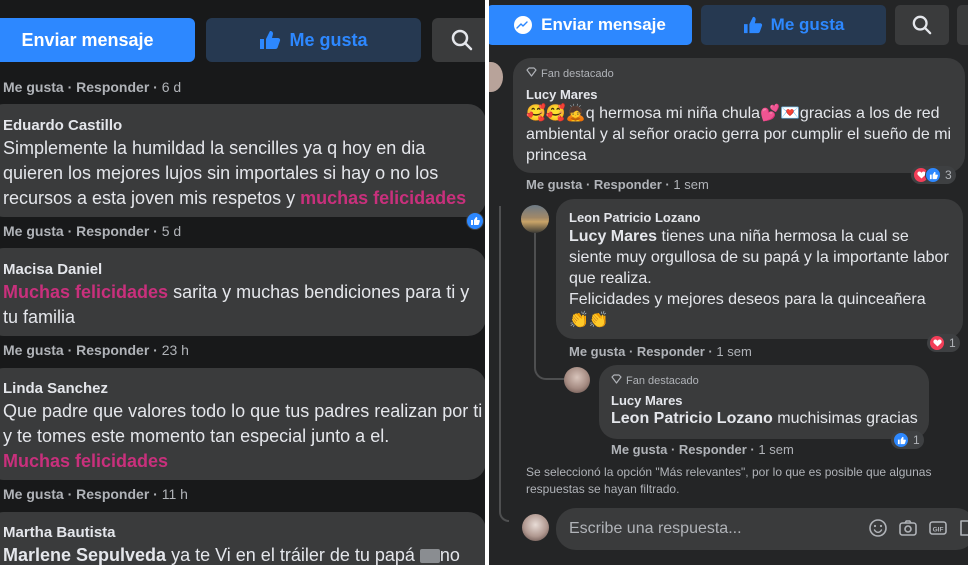  I want to click on comment-author: Eduardo Castillo, so click(244, 125).